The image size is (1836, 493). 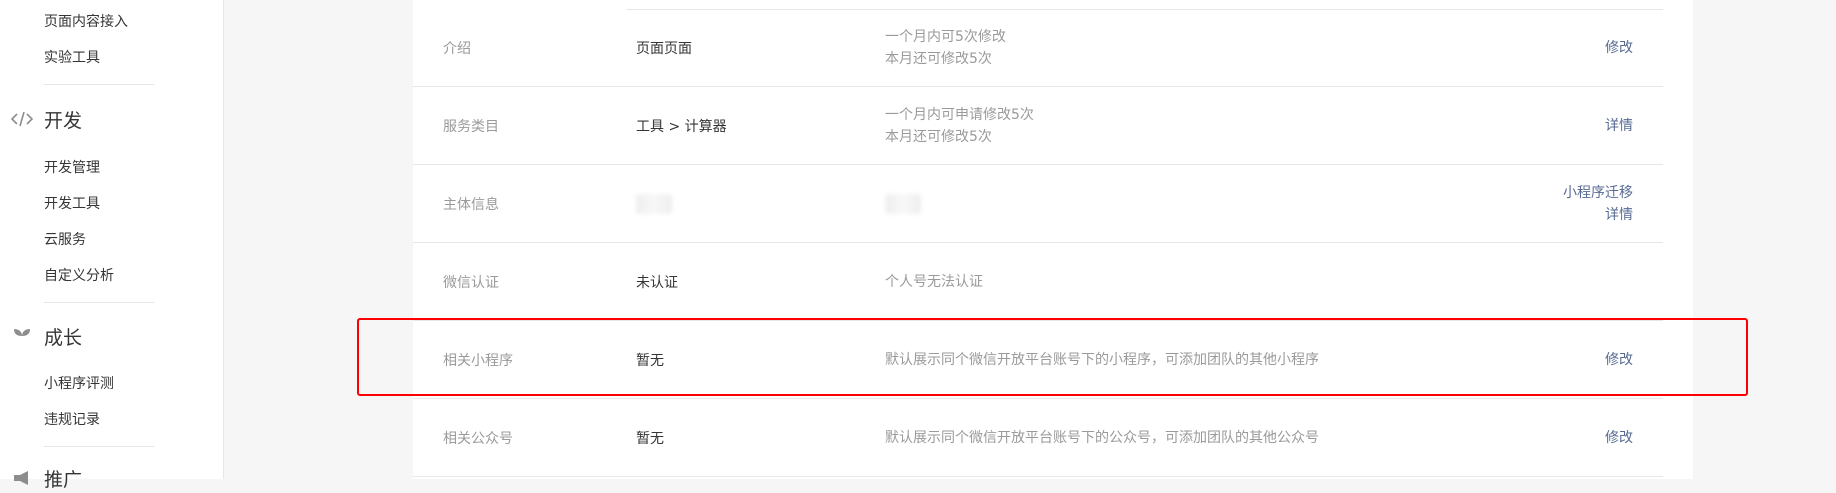 I want to click on sidebar-item-experiment-tools: 实验工具, so click(x=72, y=58).